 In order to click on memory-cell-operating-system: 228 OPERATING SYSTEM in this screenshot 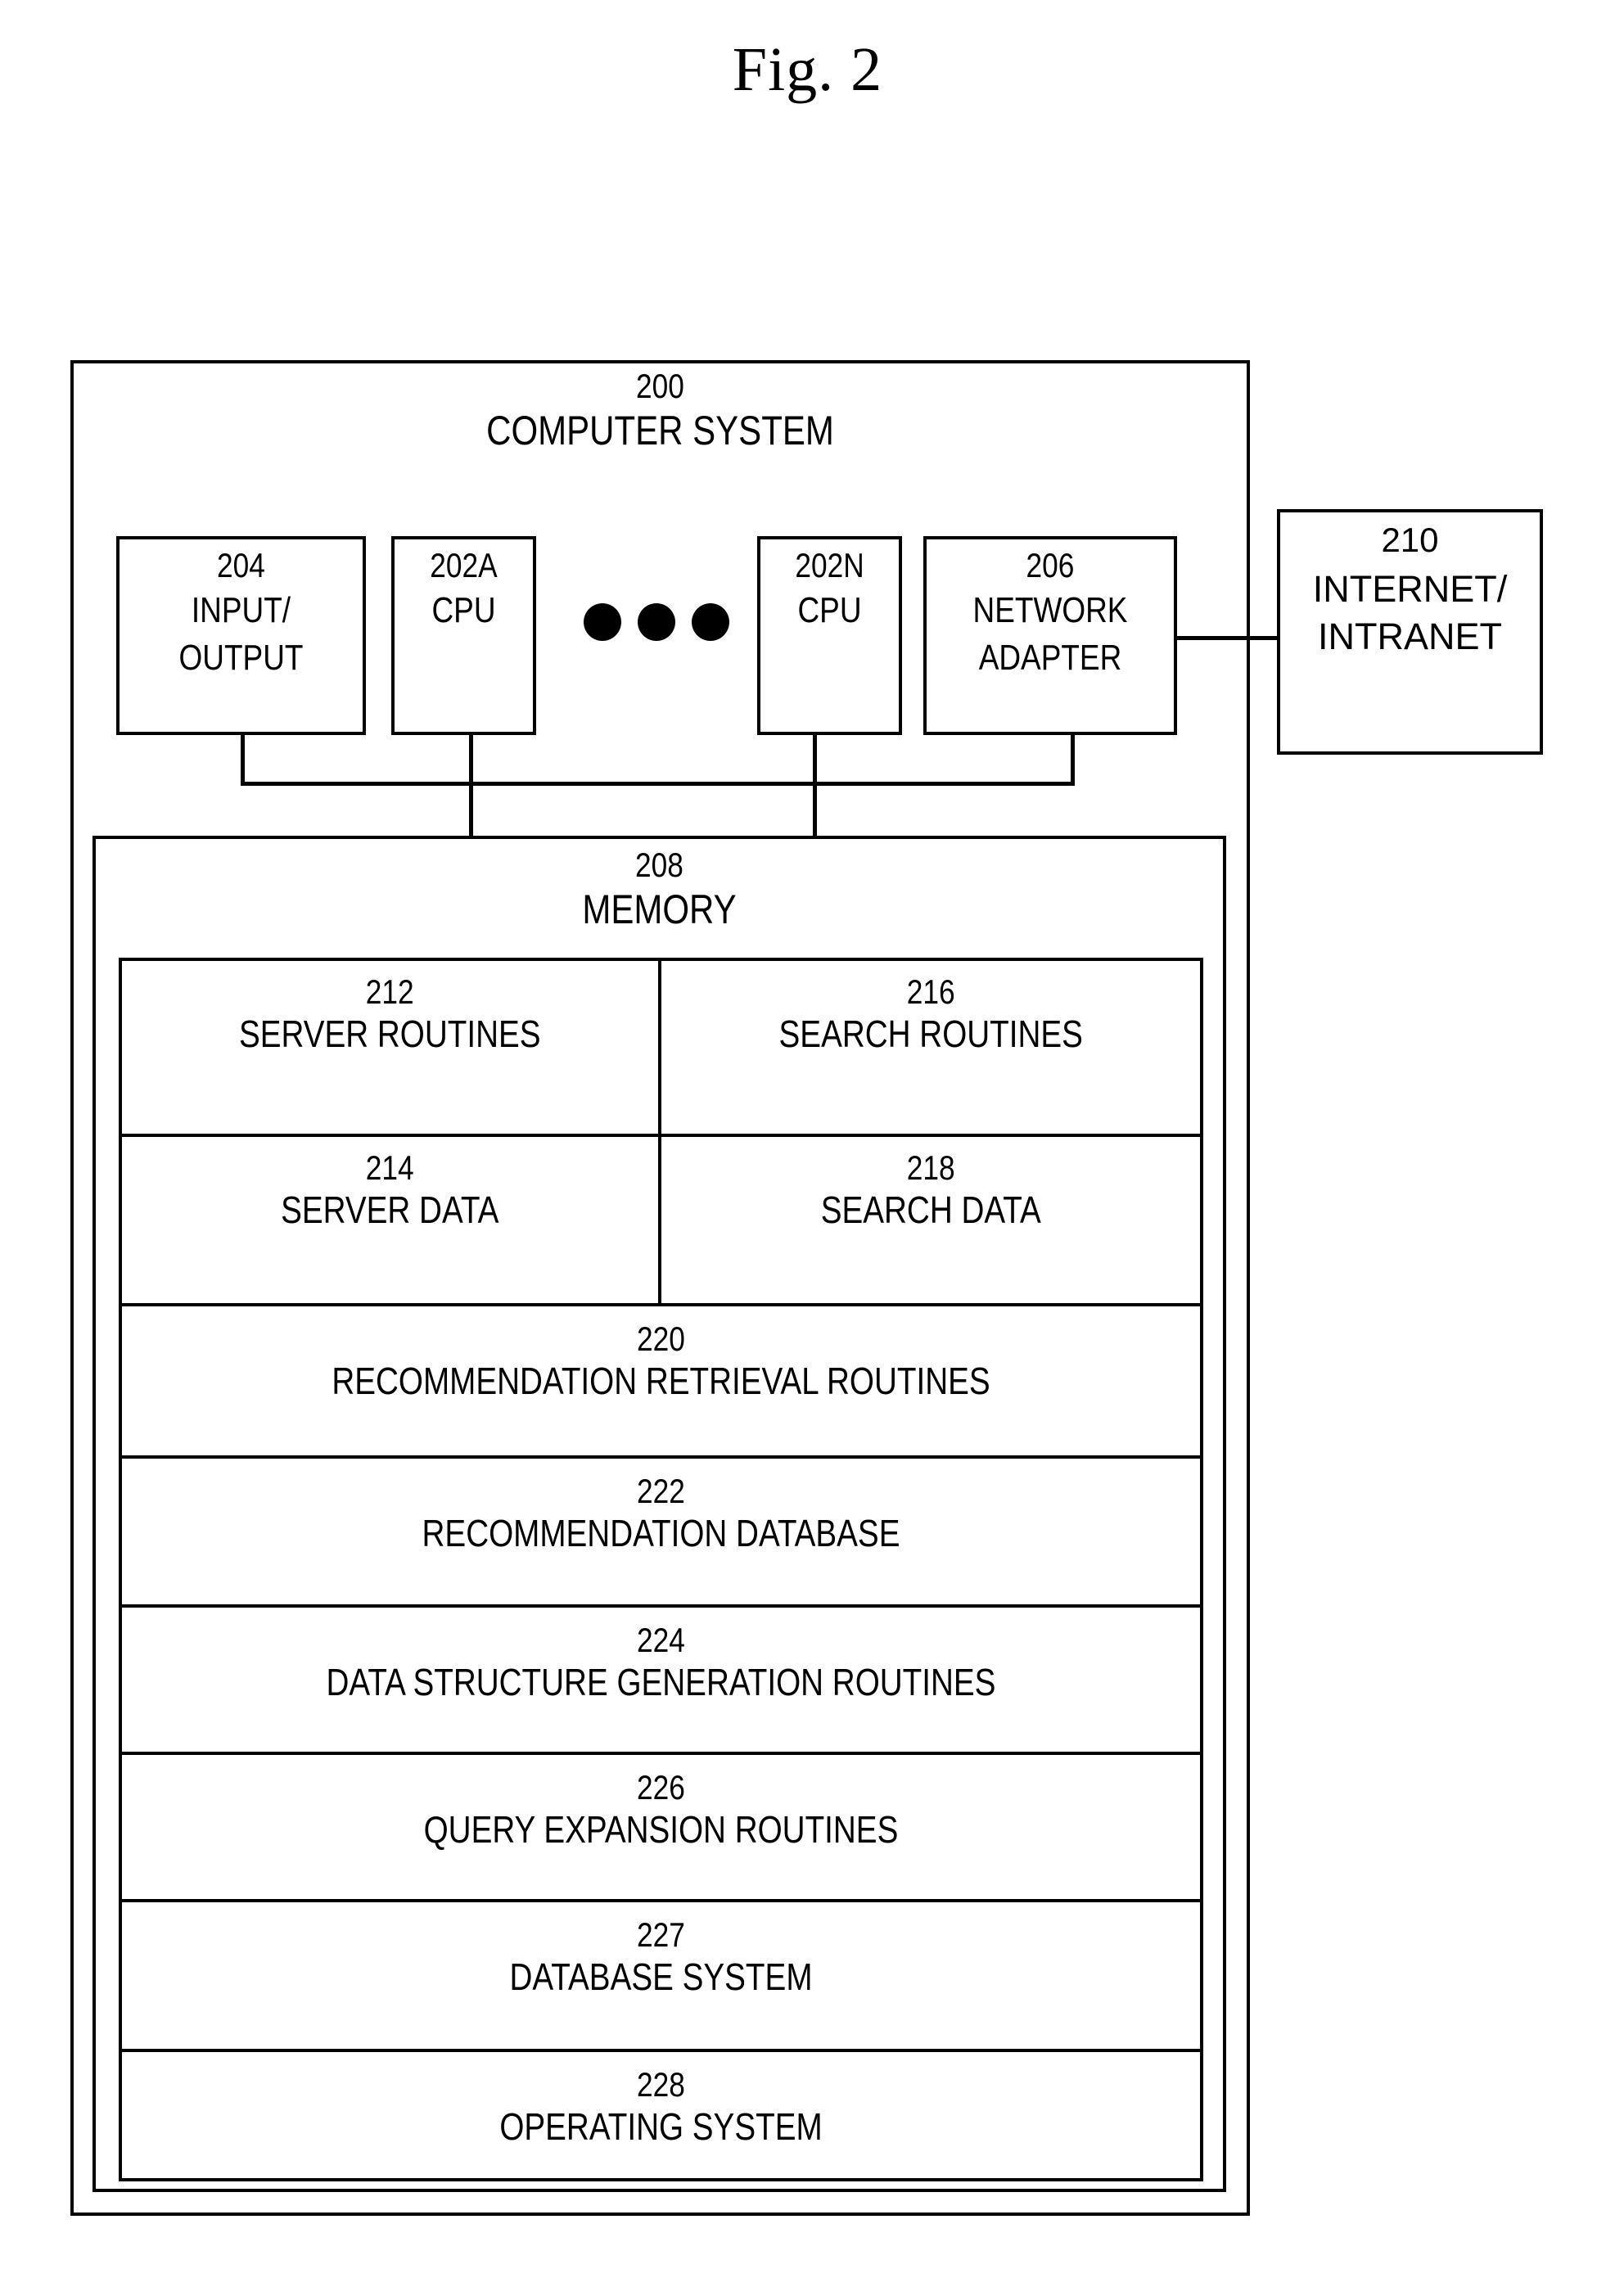, I will do `click(661, 2116)`.